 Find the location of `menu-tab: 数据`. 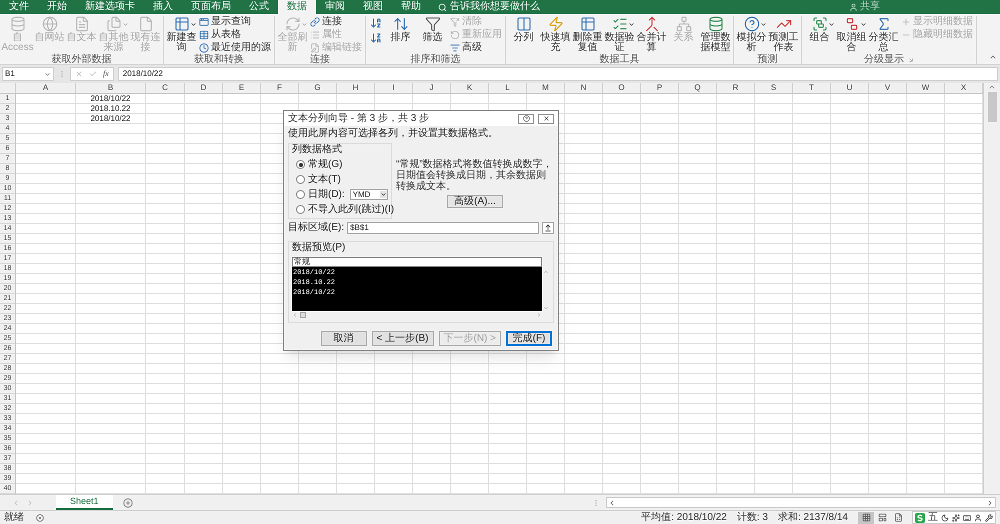

menu-tab: 数据 is located at coordinates (297, 7).